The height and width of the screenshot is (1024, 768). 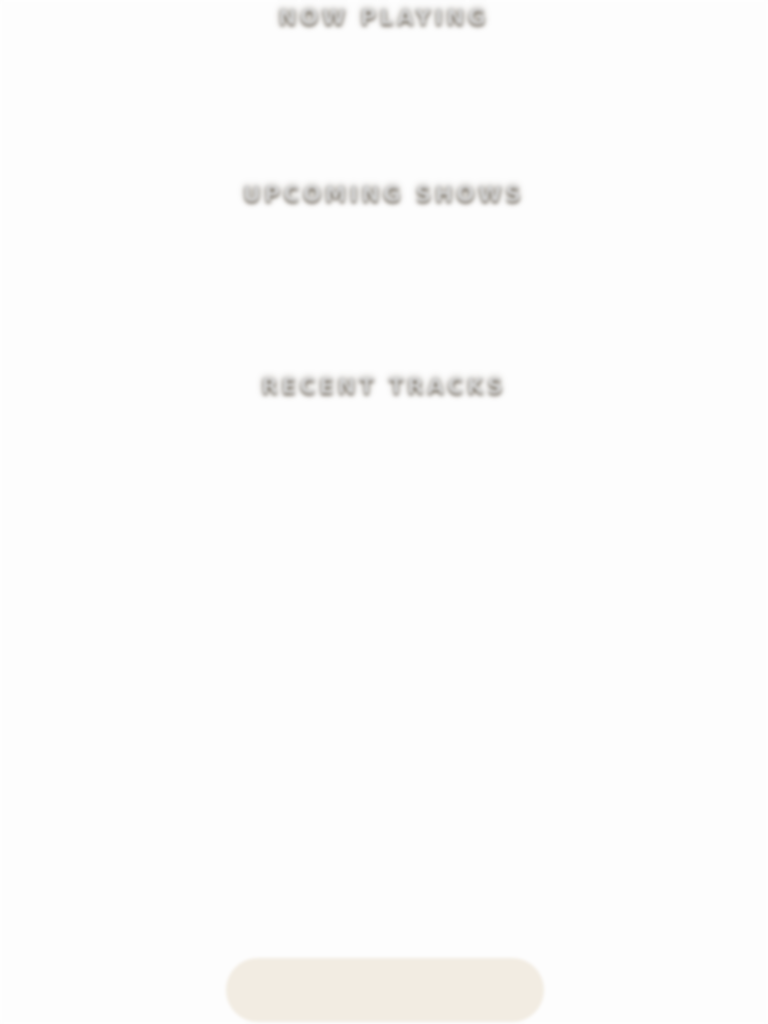 I want to click on recent-tracks-heading: RECENT TRACKS, so click(x=384, y=386).